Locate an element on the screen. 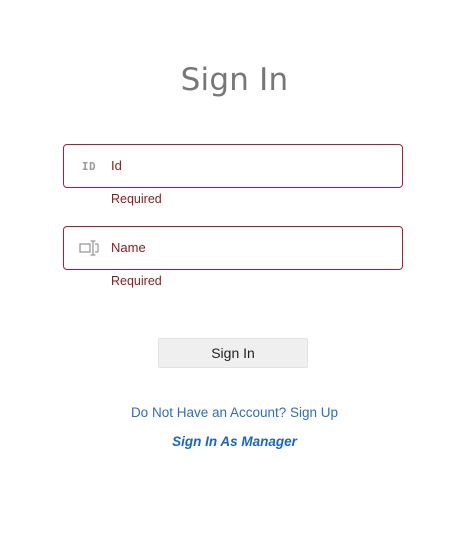 The width and height of the screenshot is (469, 543). id-field: ID Id is located at coordinates (233, 166).